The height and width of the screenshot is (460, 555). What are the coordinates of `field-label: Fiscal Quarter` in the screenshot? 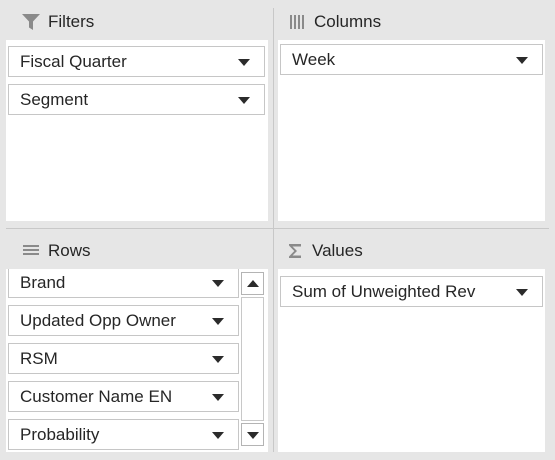 It's located at (73, 61).